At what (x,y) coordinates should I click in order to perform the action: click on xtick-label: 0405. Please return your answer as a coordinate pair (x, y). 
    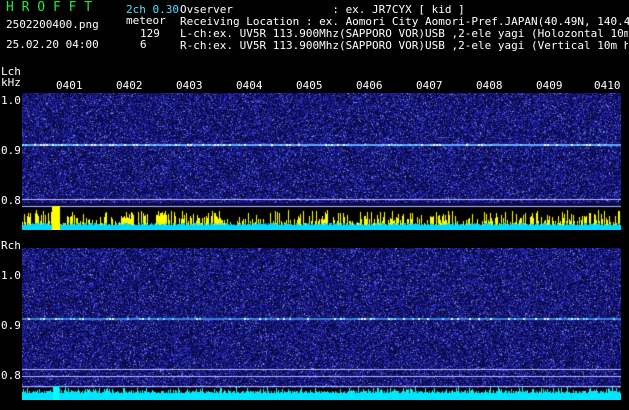
    Looking at the image, I should click on (309, 85).